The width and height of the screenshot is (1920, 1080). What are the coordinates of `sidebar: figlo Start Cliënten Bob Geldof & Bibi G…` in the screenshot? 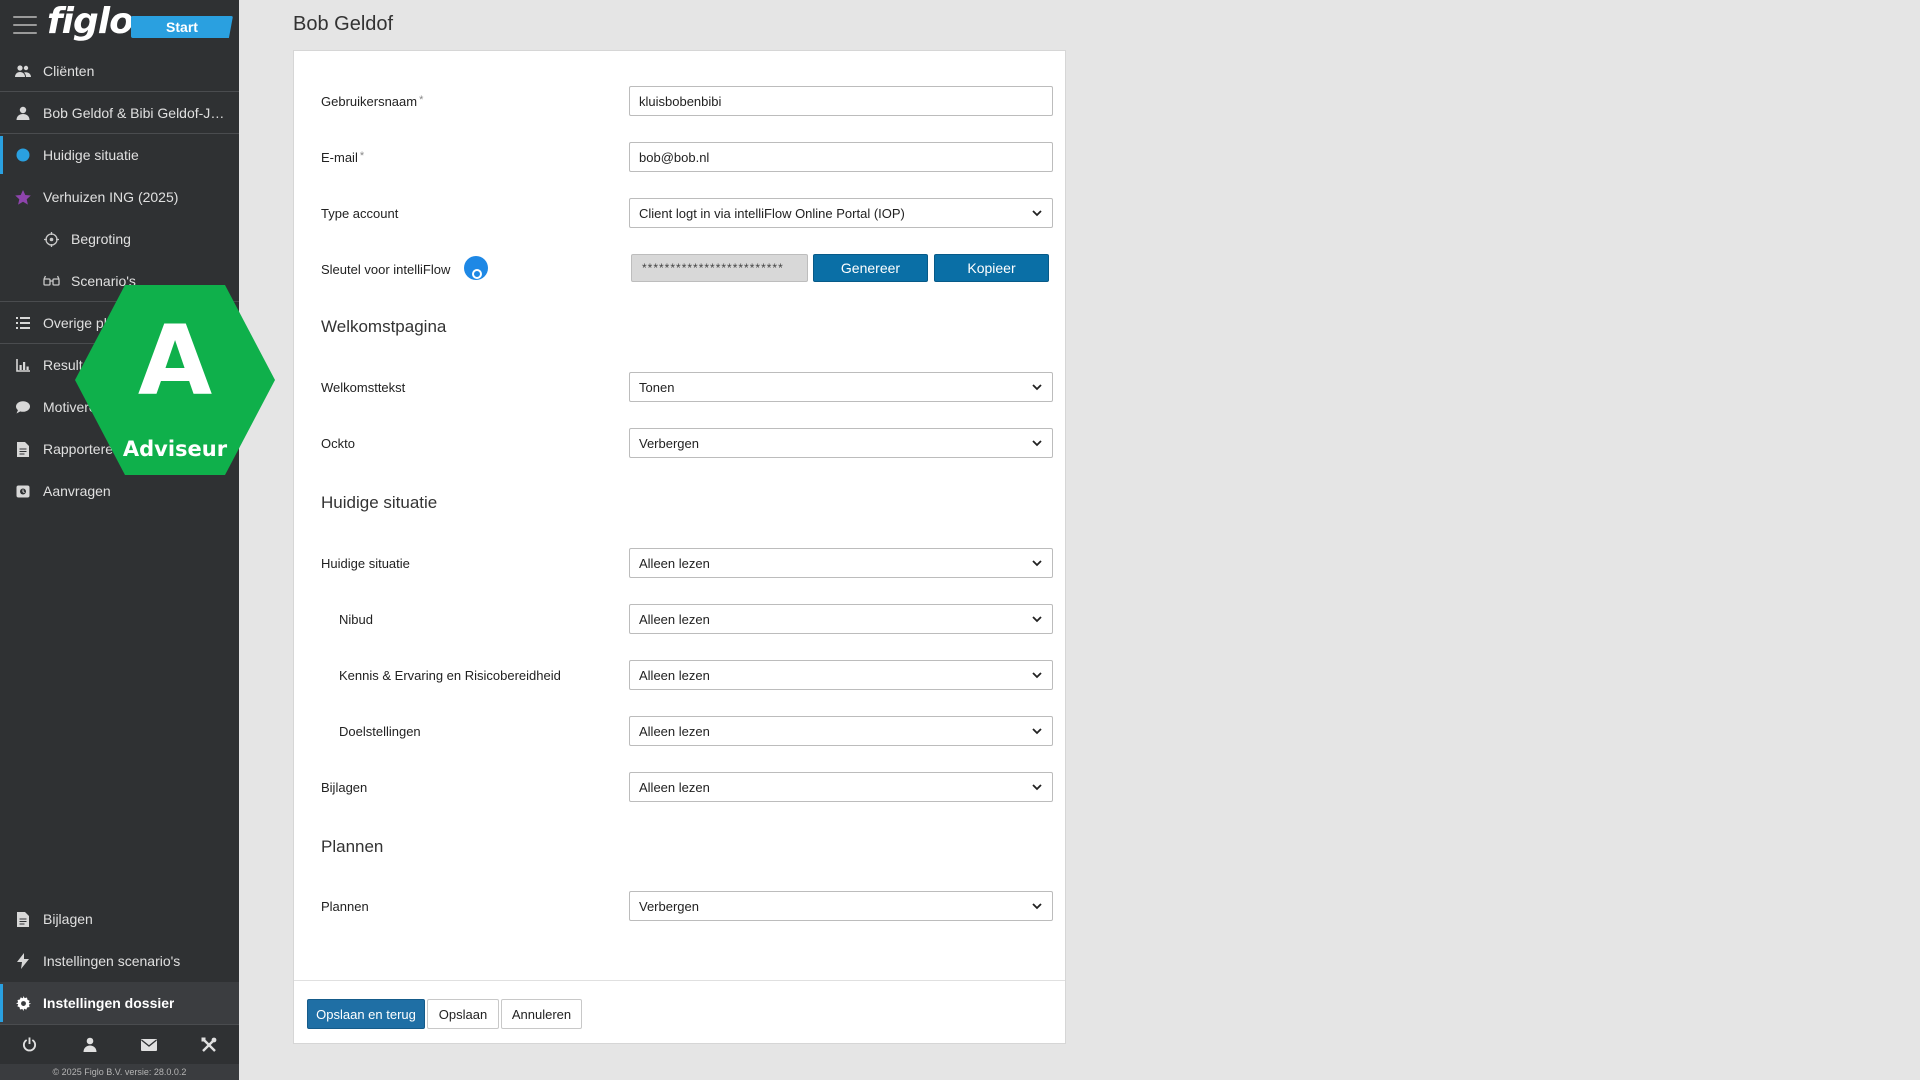 It's located at (119, 540).